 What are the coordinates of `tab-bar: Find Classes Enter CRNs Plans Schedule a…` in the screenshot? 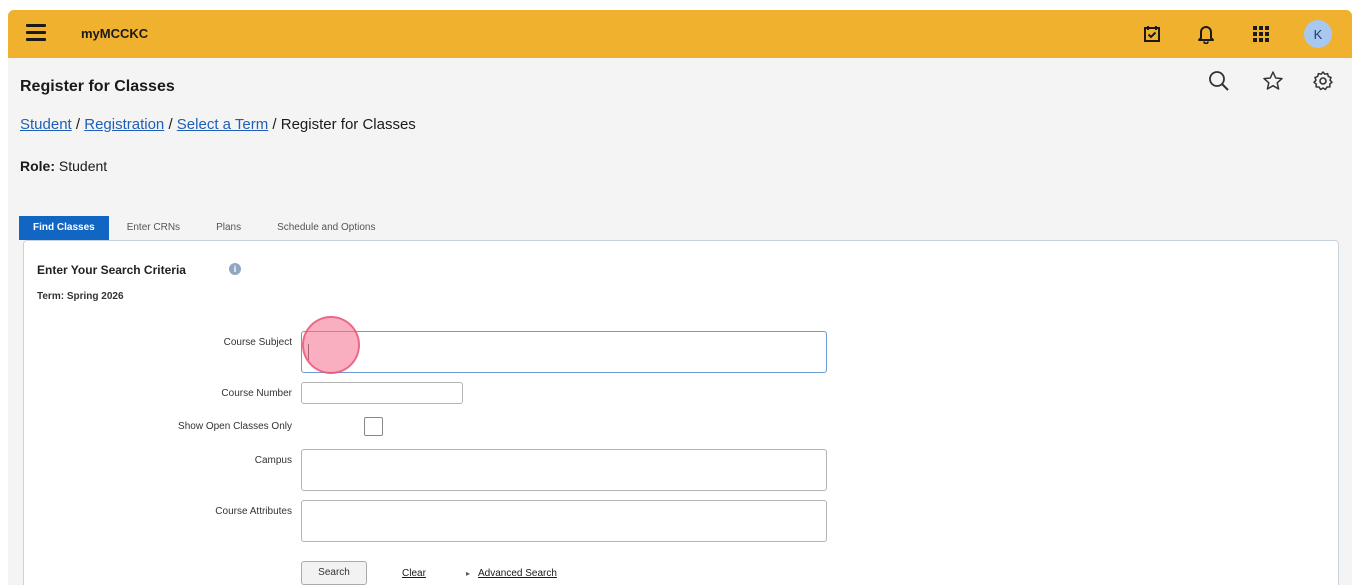 It's located at (206, 228).